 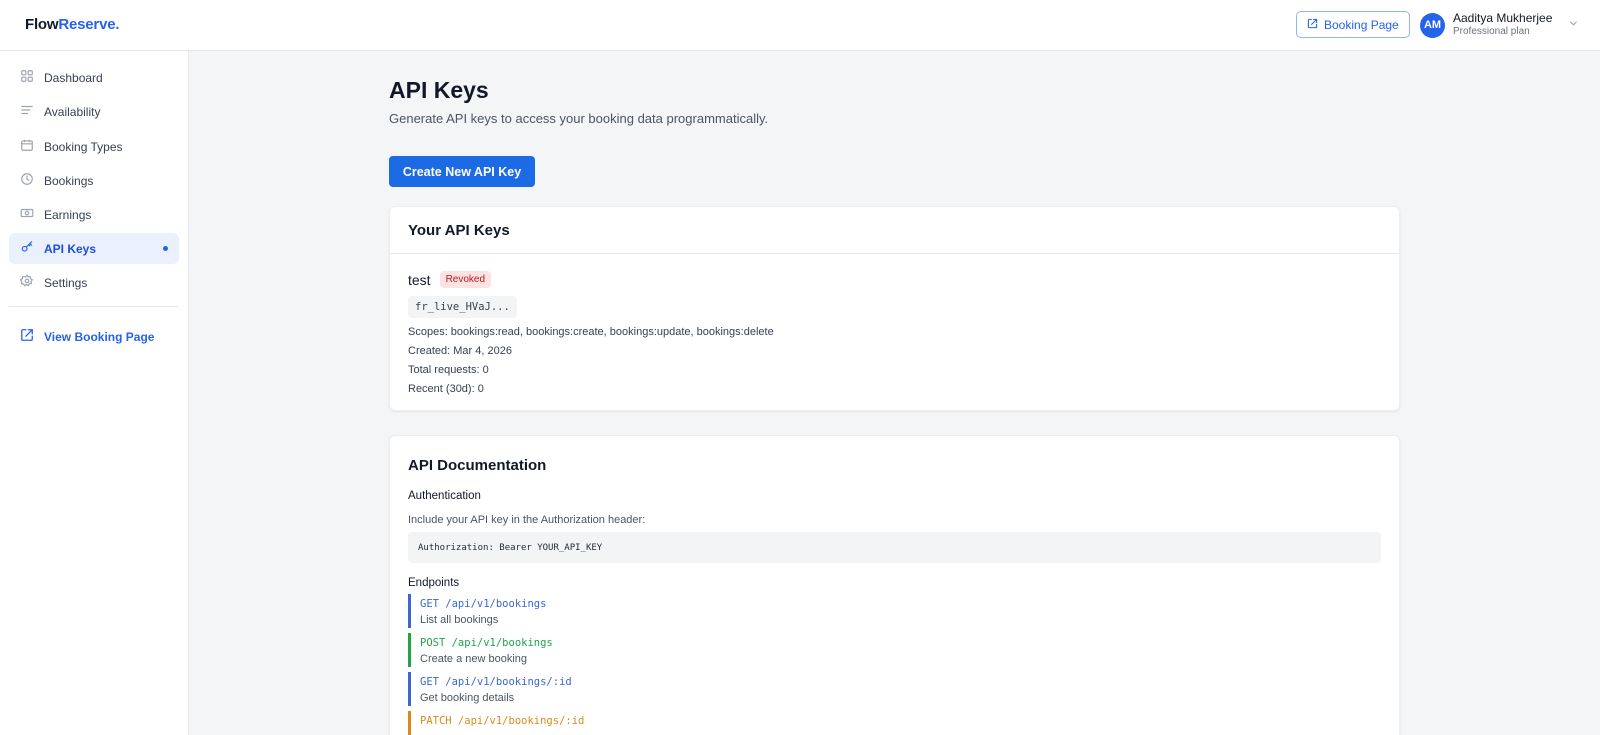 What do you see at coordinates (27, 248) in the screenshot?
I see `key-icon` at bounding box center [27, 248].